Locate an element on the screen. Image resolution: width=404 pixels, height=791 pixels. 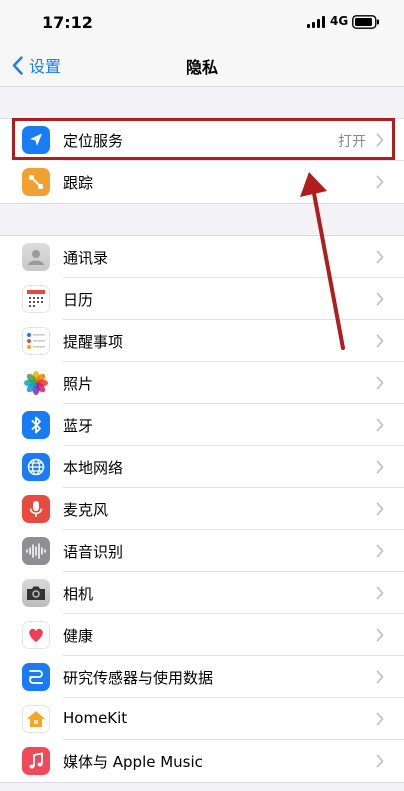
row-label: 本地网络 is located at coordinates (93, 468).